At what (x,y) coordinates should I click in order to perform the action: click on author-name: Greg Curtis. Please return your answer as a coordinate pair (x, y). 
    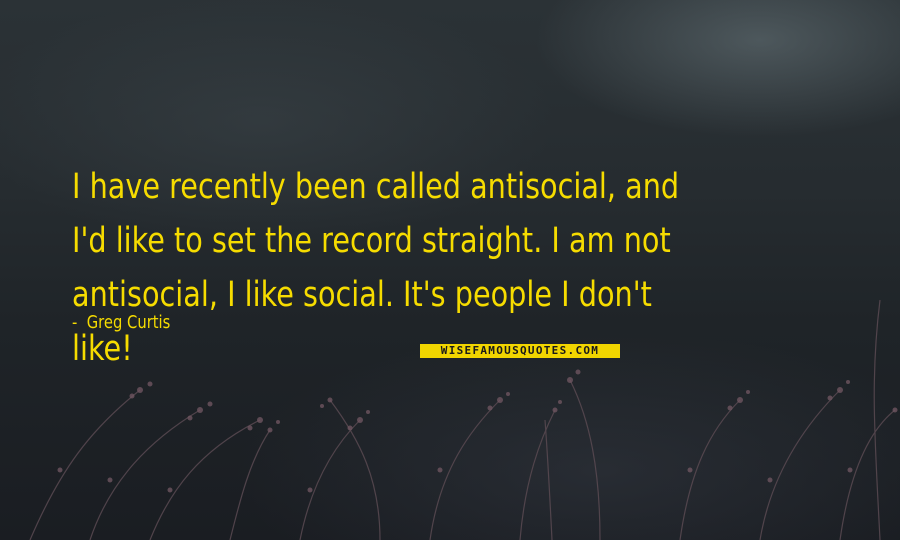
    Looking at the image, I should click on (128, 322).